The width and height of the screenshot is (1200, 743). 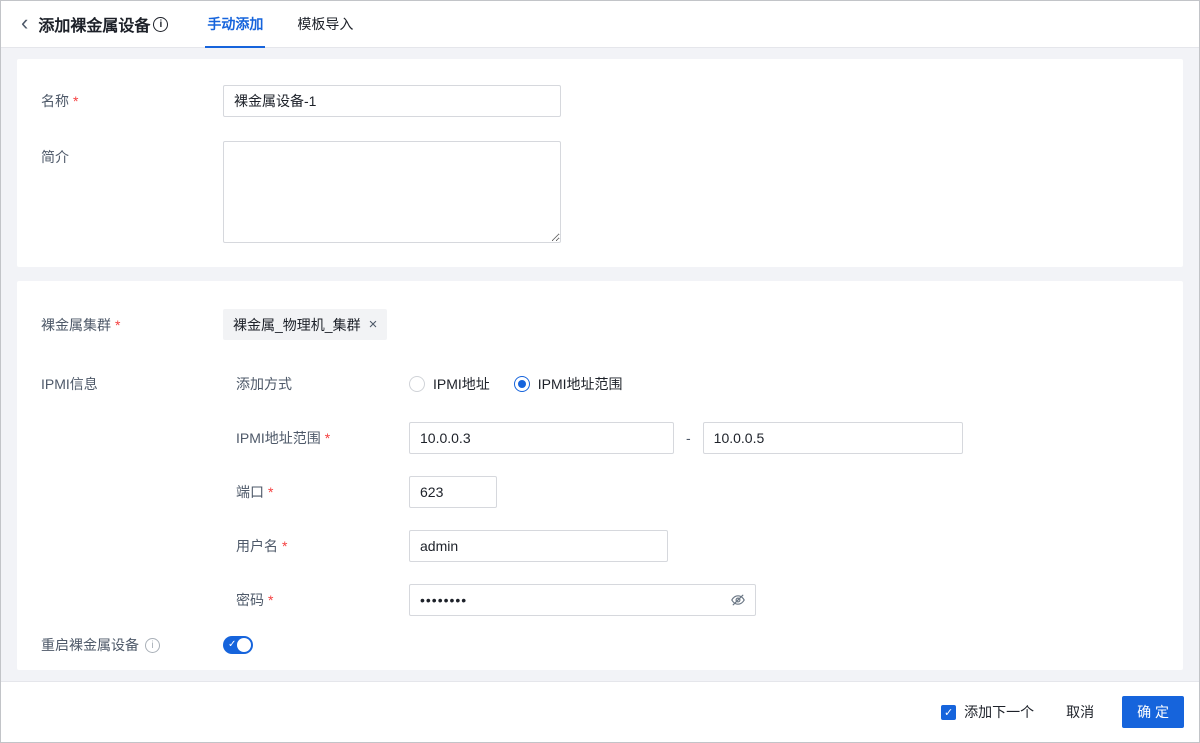 I want to click on password-label: 密码 *, so click(x=322, y=600).